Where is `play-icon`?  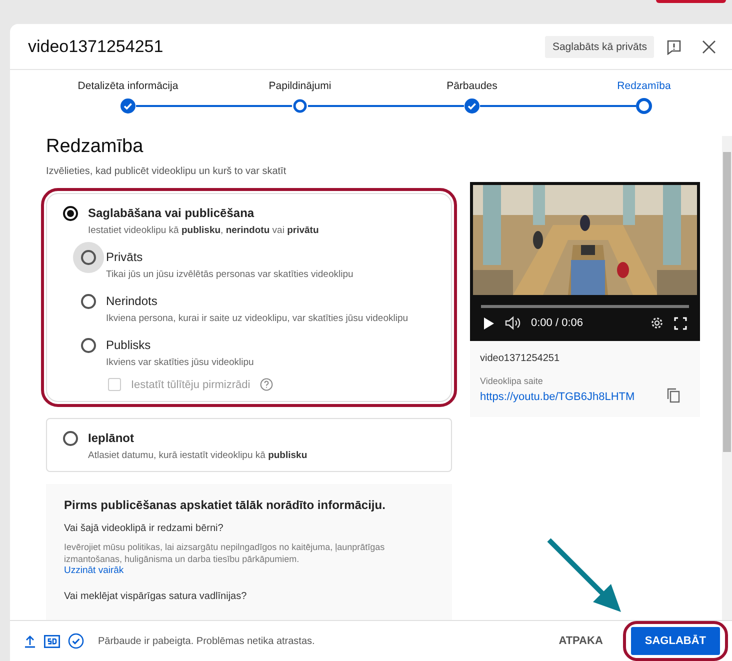
play-icon is located at coordinates (489, 323).